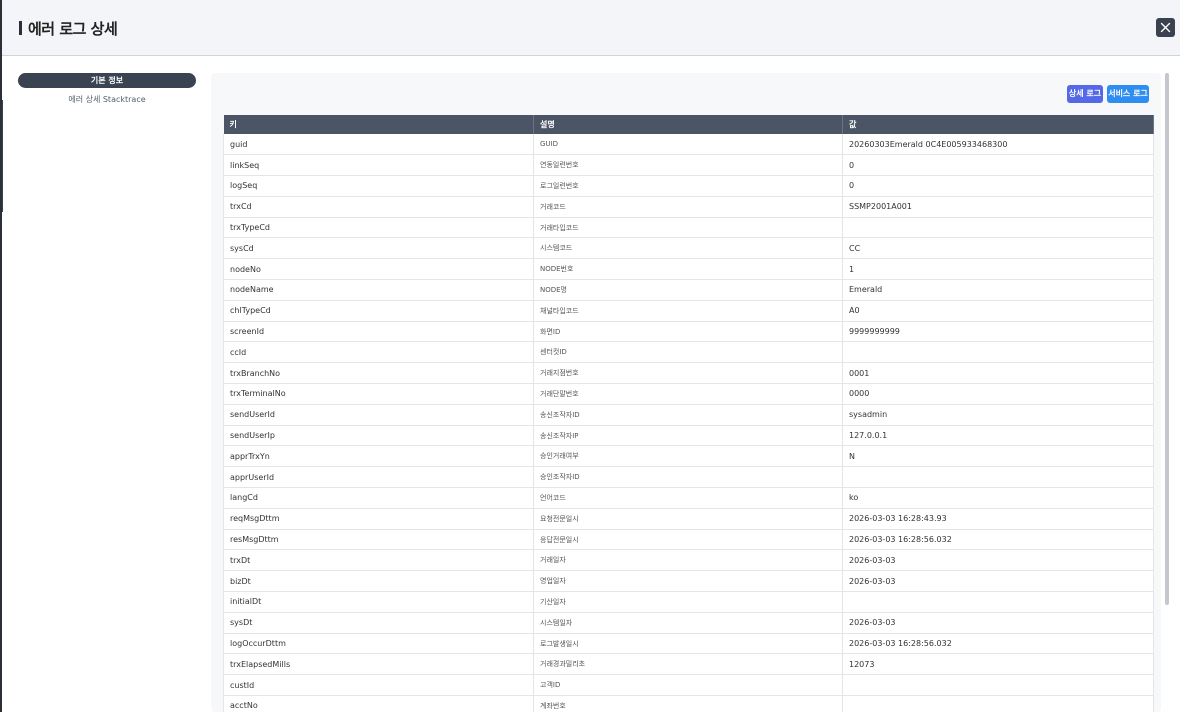  I want to click on table-row: trxElapsedMills 거래경과밀리초 12073, so click(688, 664).